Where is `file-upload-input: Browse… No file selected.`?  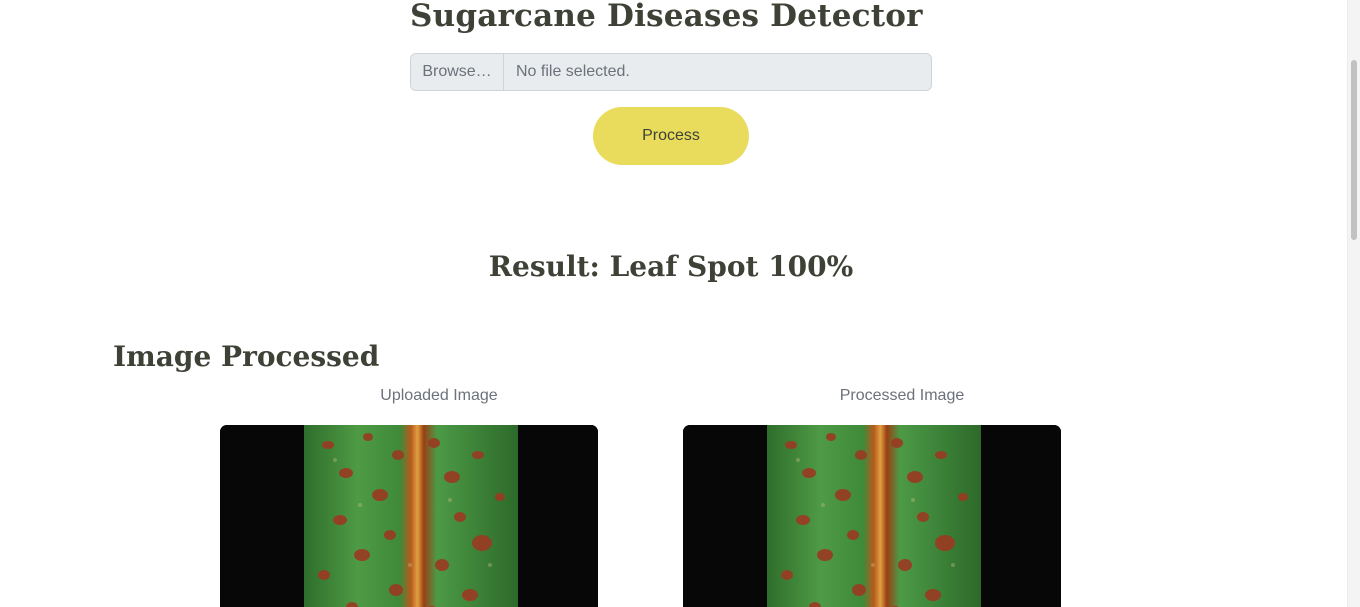
file-upload-input: Browse… No file selected. is located at coordinates (671, 72).